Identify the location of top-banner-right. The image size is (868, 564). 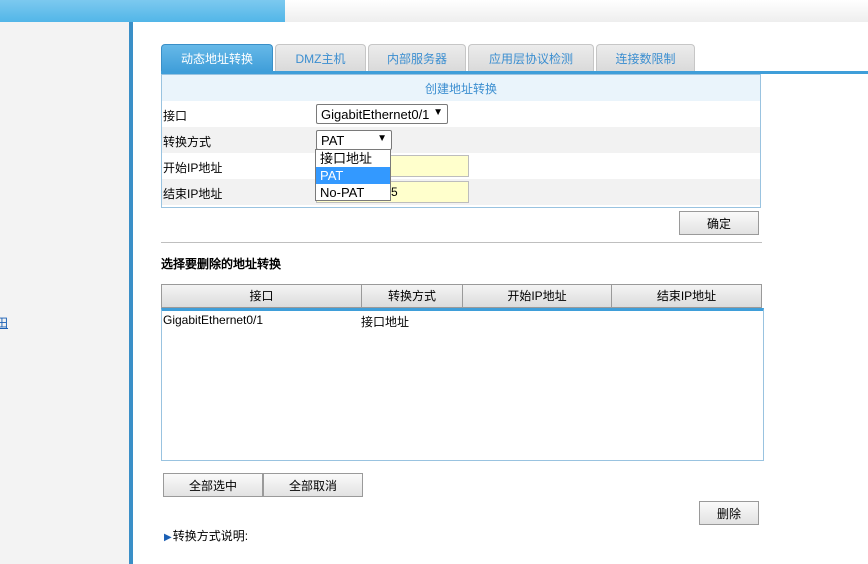
(576, 11).